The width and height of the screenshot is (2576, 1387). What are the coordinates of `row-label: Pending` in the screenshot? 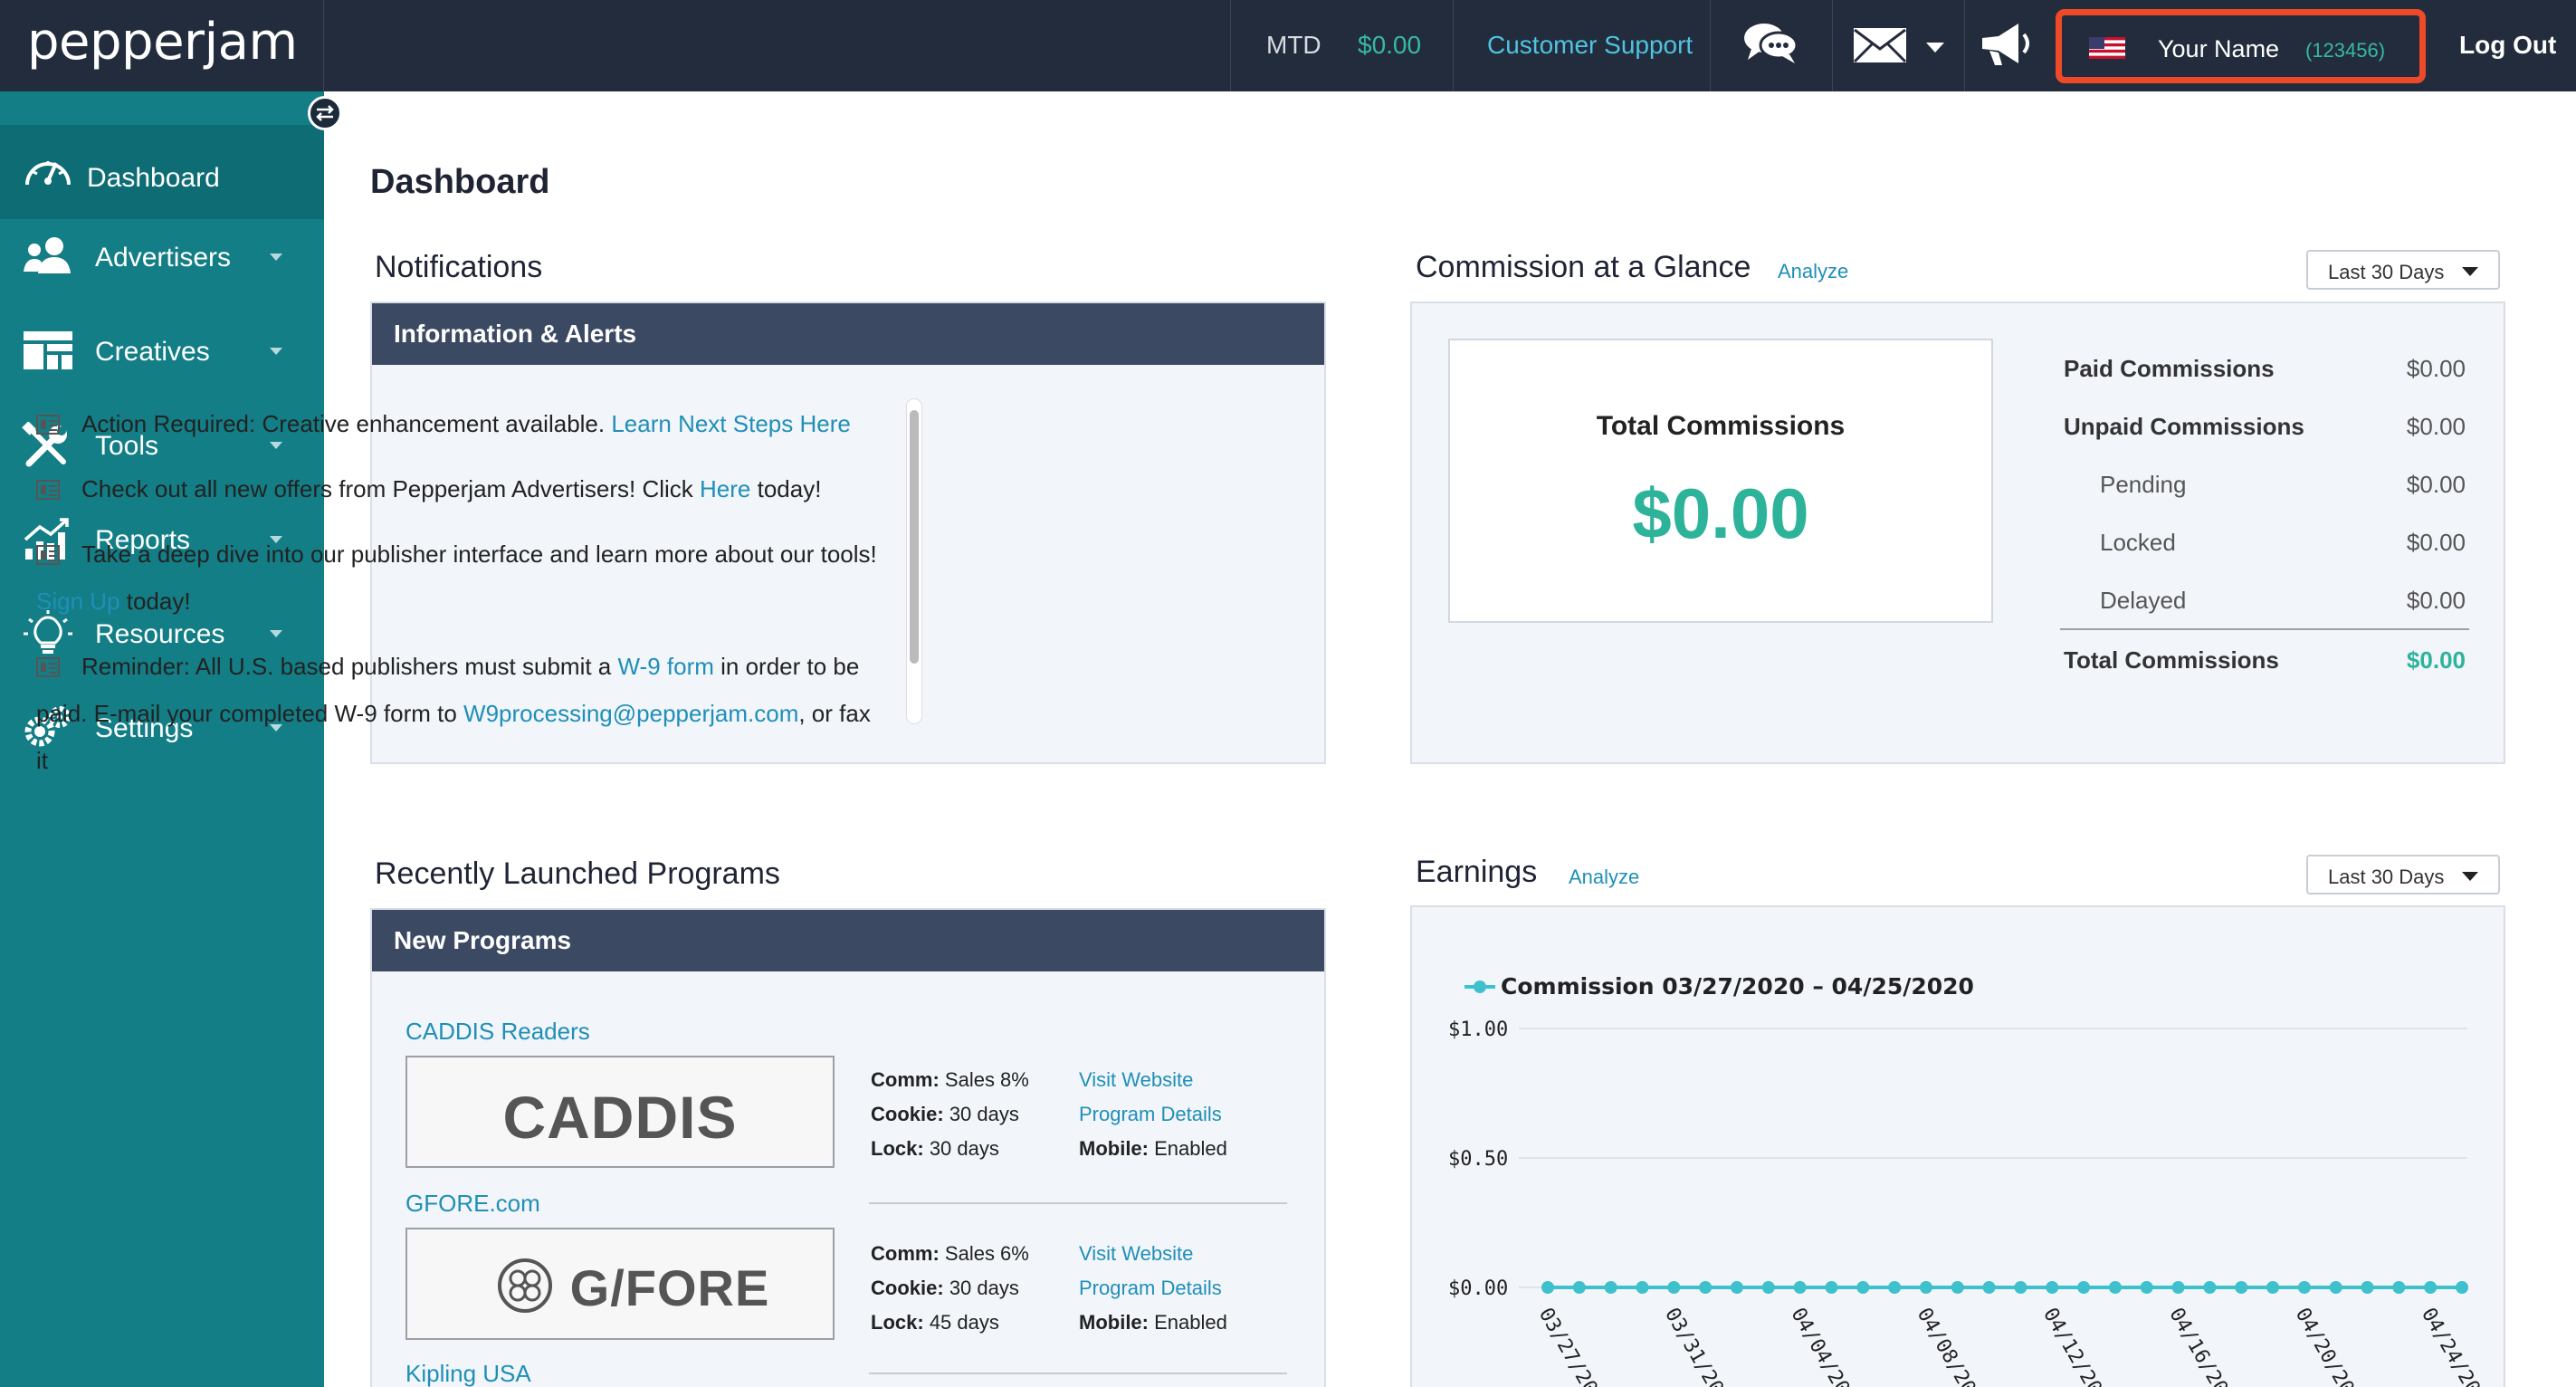 It's located at (2144, 484).